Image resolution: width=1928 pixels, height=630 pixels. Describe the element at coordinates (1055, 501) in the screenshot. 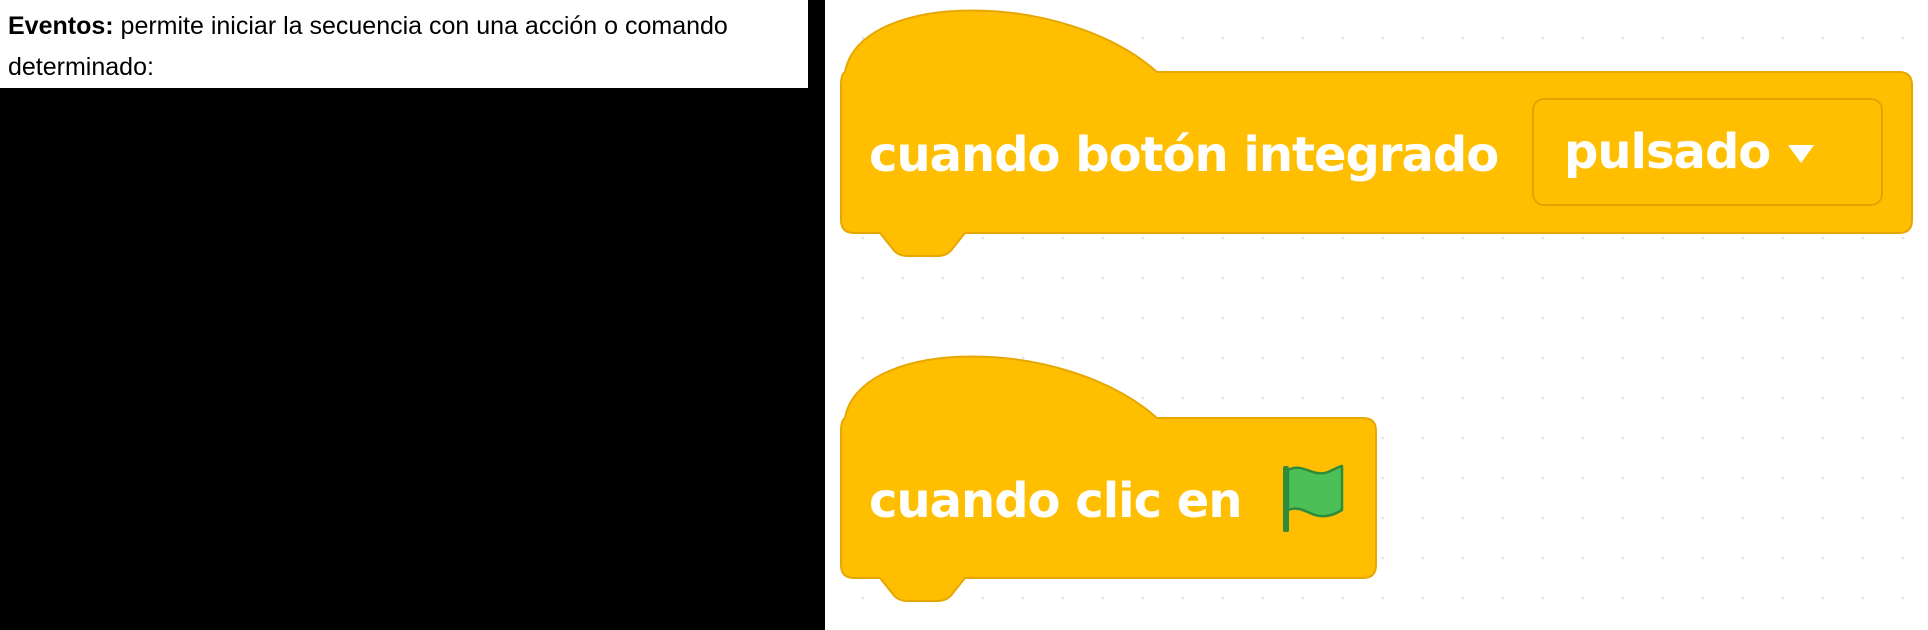

I see `block-label: cuando clic en` at that location.